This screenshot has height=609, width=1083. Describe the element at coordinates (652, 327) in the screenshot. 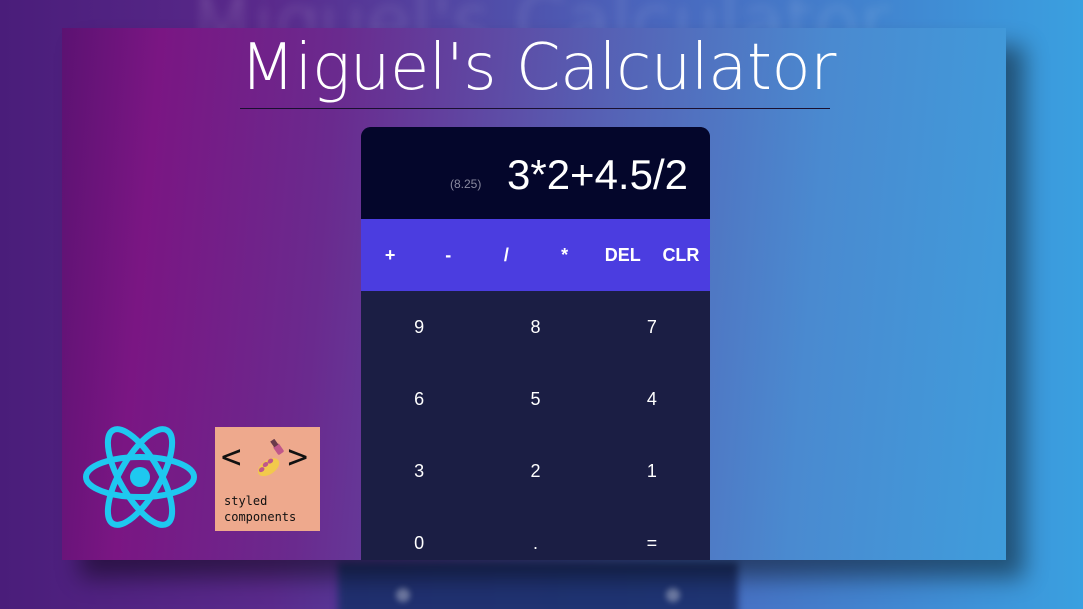

I see `digit-7-button: 7` at that location.